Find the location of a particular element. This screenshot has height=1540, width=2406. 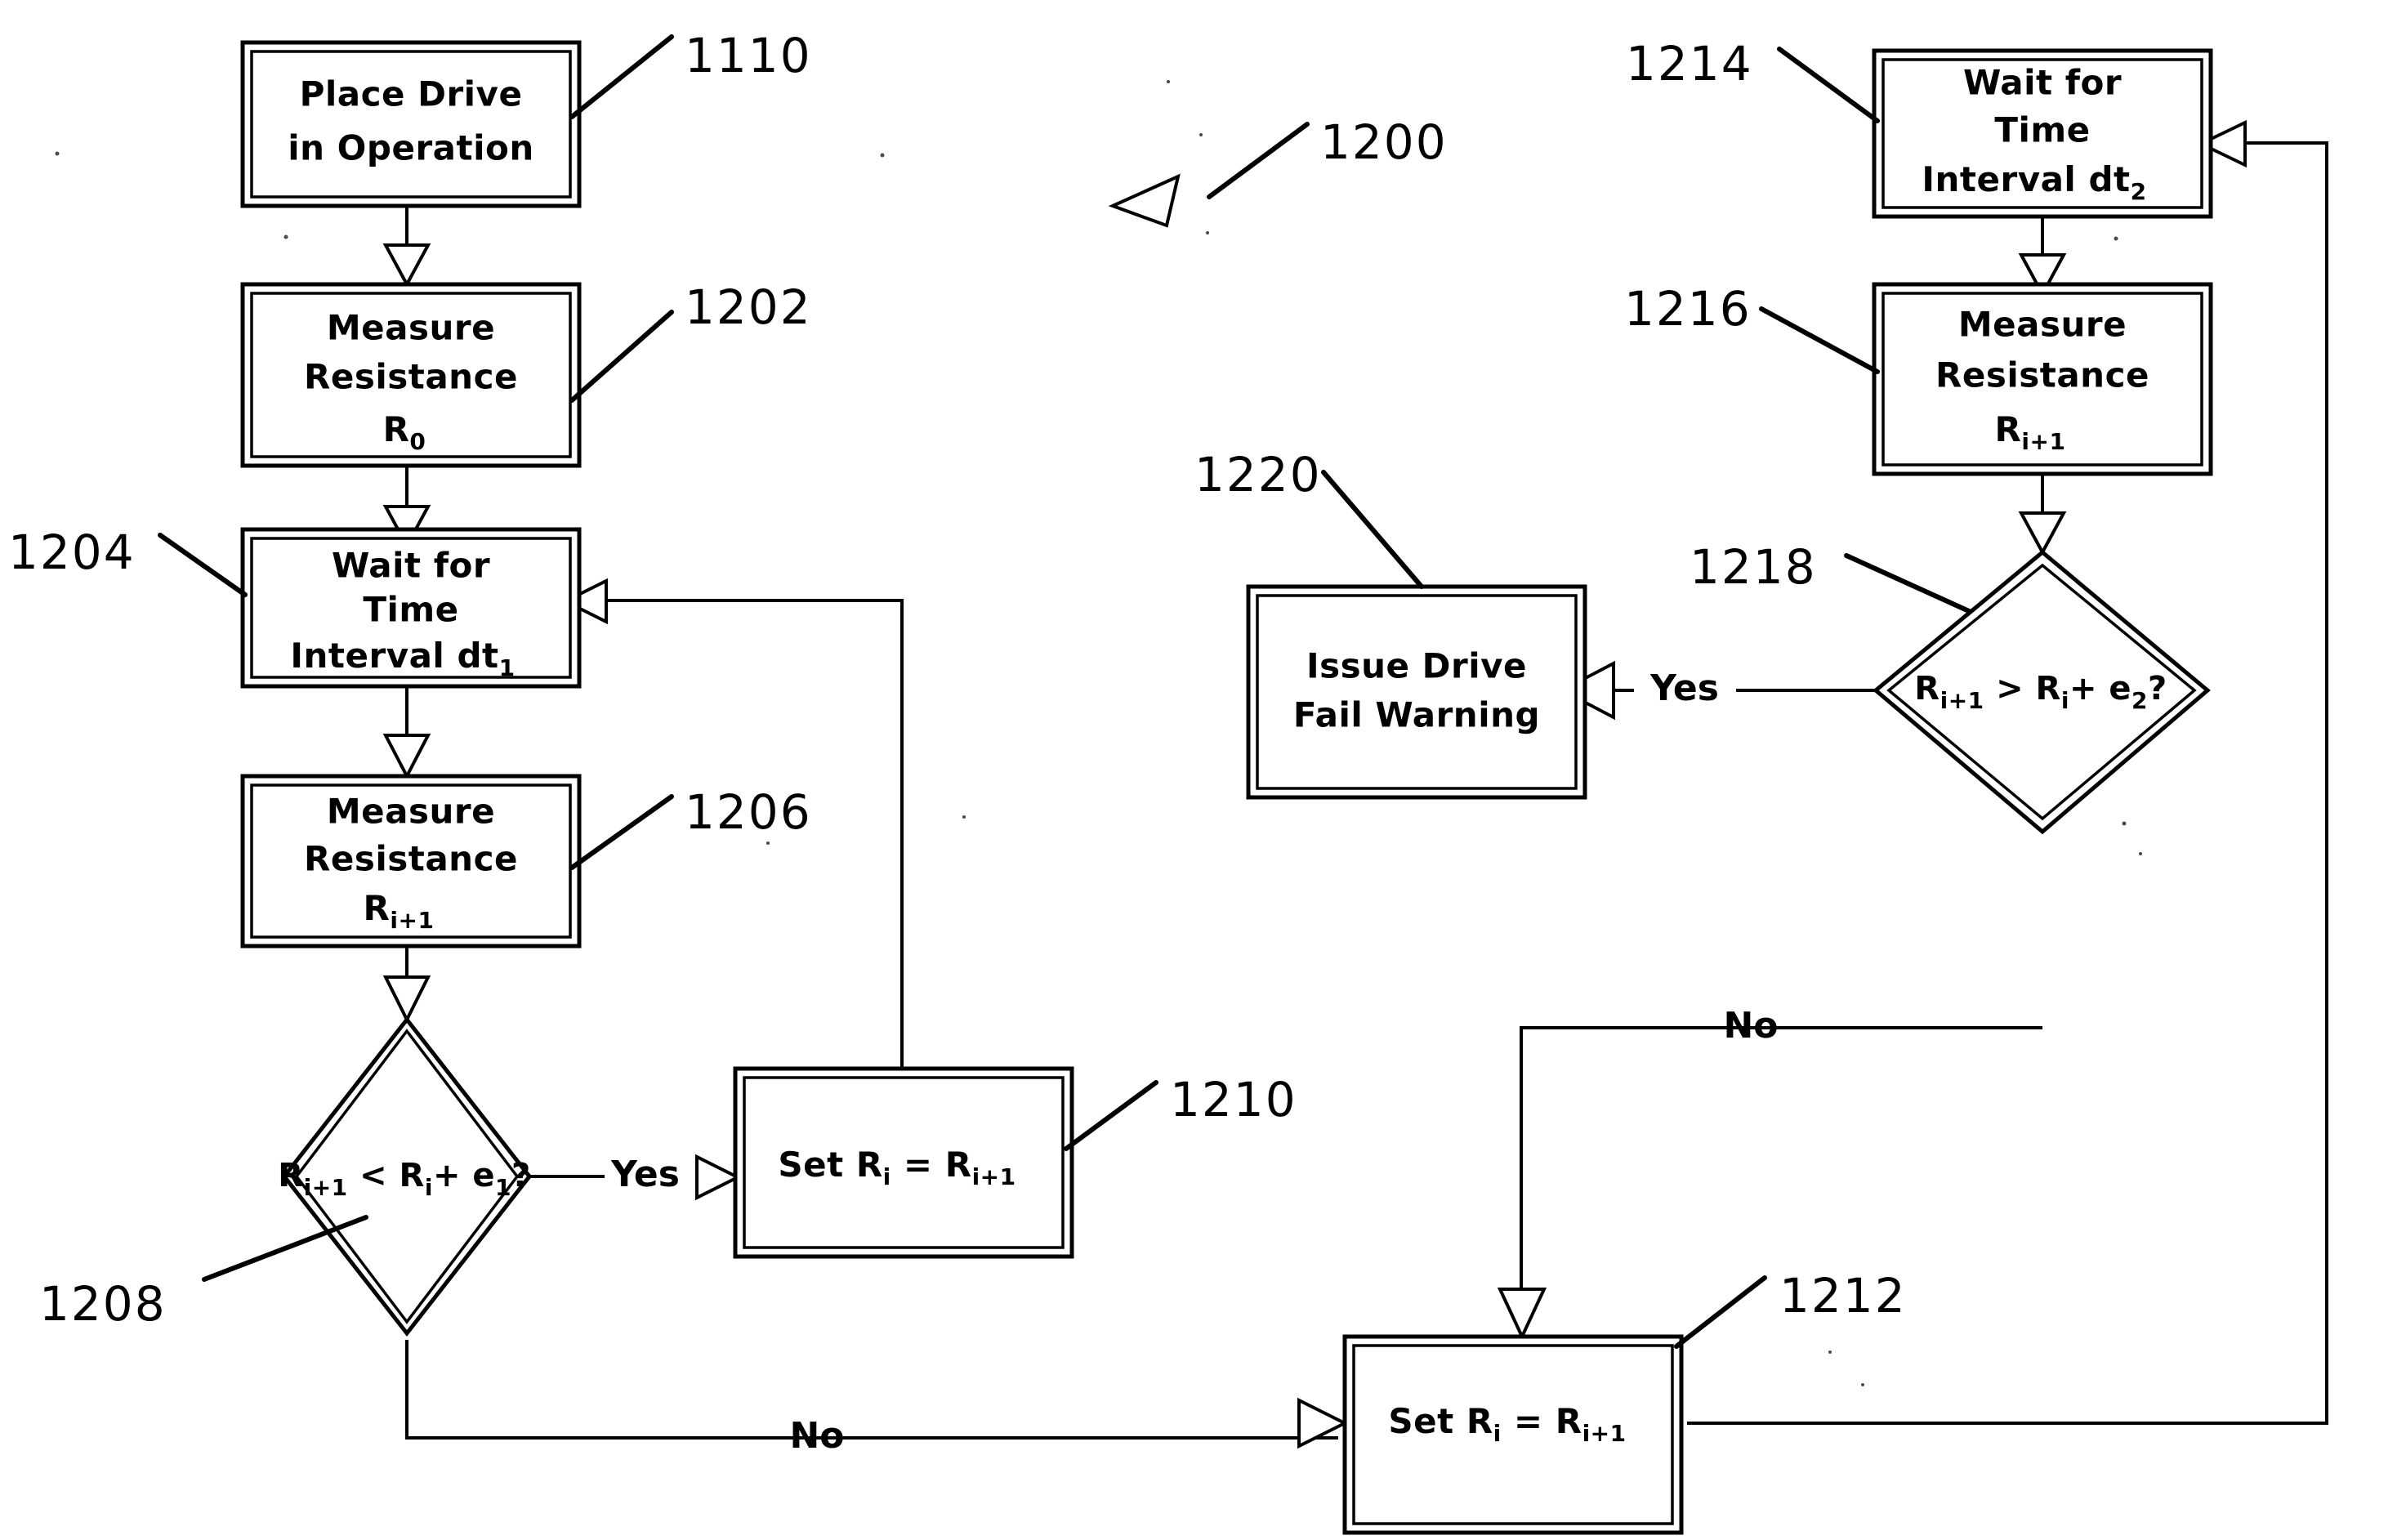

subscript-1204: 1 is located at coordinates (507, 667).